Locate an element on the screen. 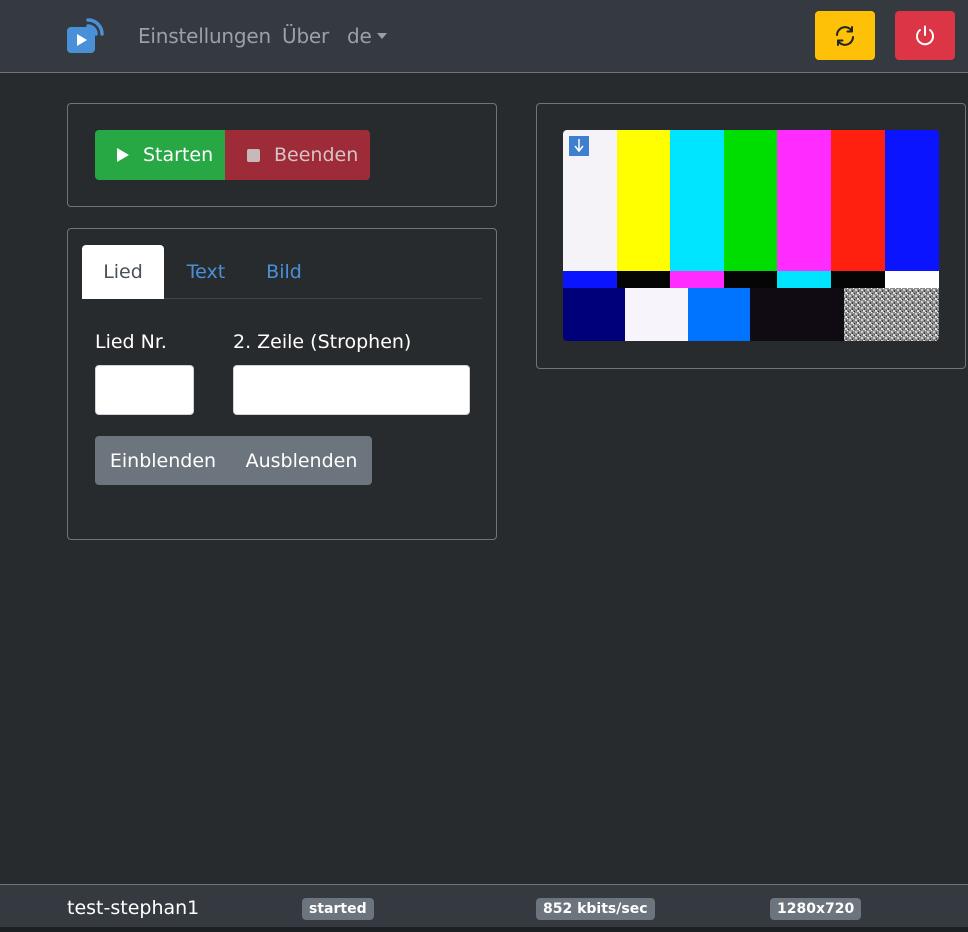 The width and height of the screenshot is (968, 932). sync-icon is located at coordinates (845, 35).